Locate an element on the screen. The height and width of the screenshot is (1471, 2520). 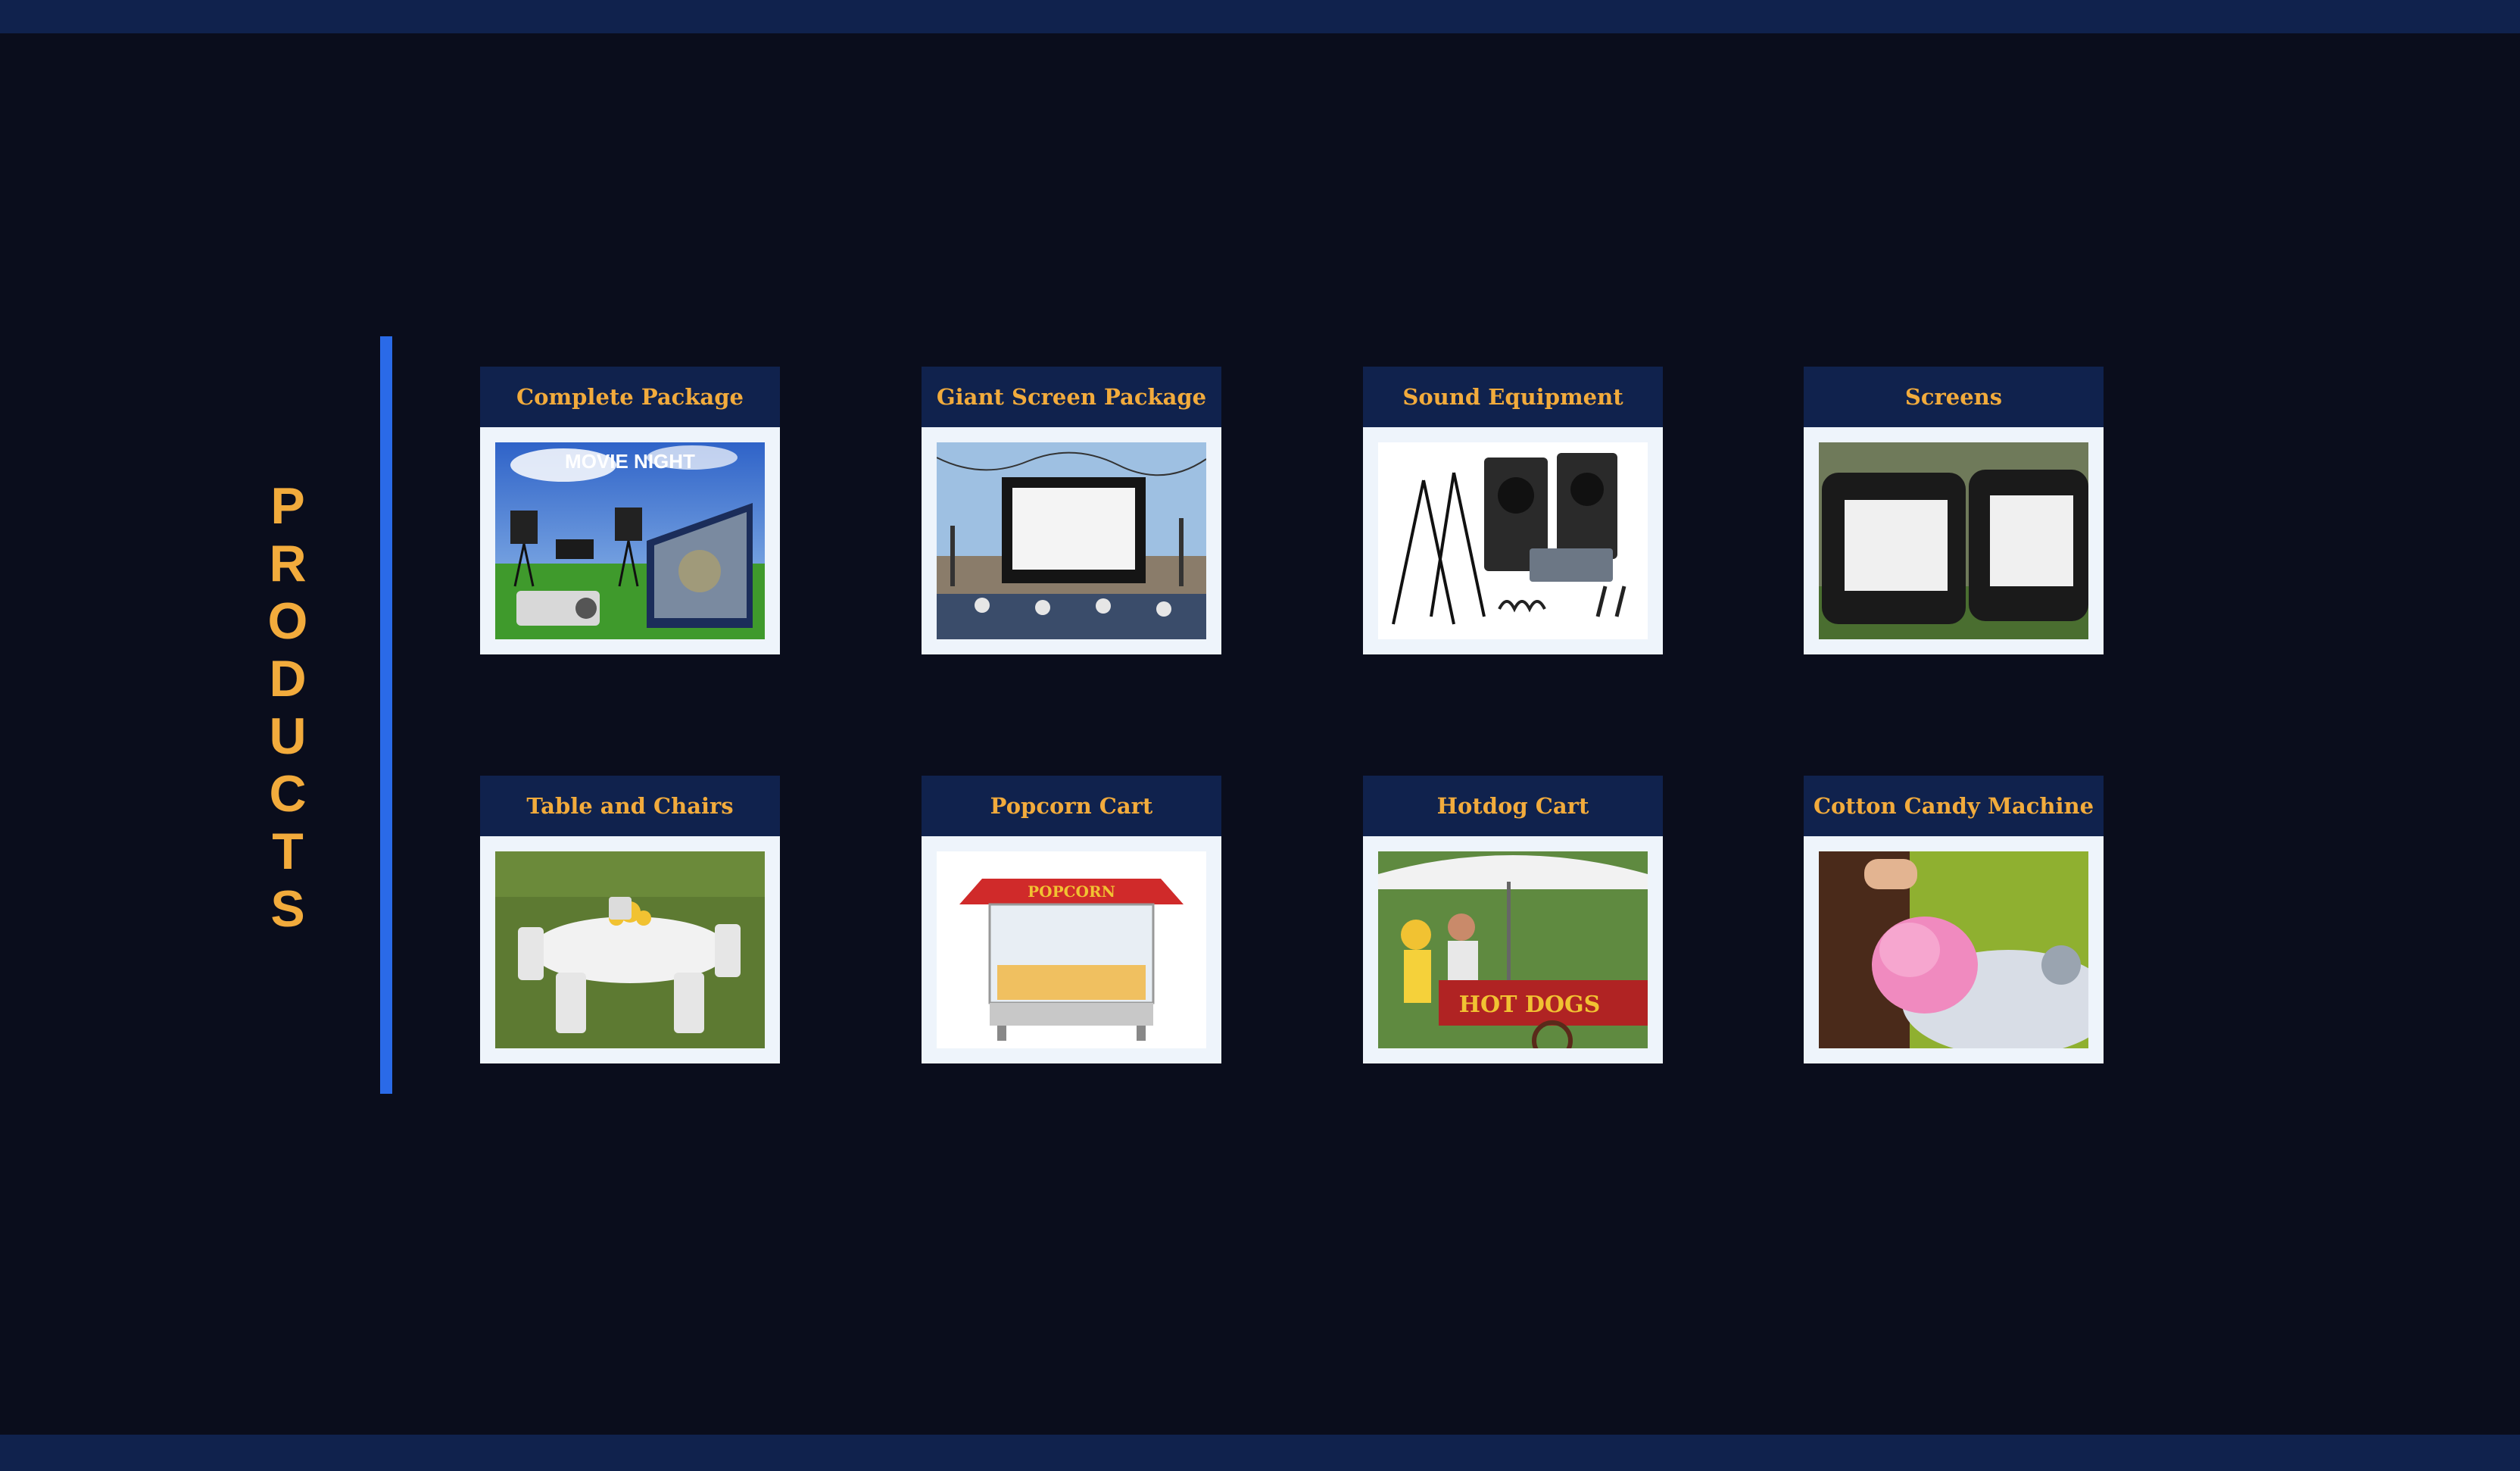
heading-letter: R is located at coordinates (288, 563).